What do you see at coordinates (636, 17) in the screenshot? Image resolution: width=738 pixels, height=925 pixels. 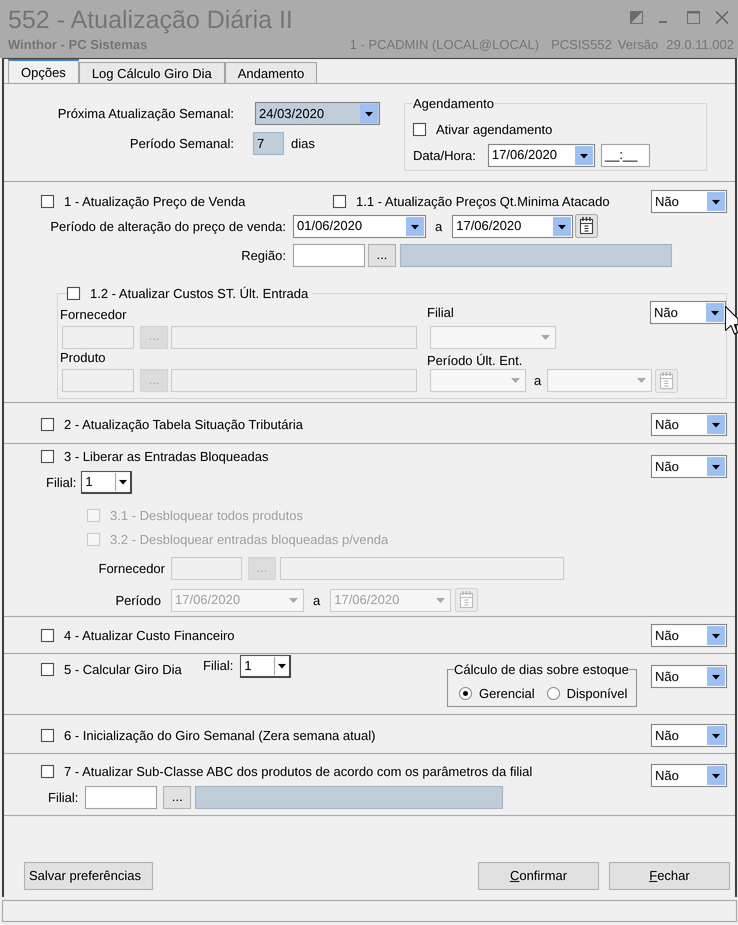 I see `half-filled-square-icon` at bounding box center [636, 17].